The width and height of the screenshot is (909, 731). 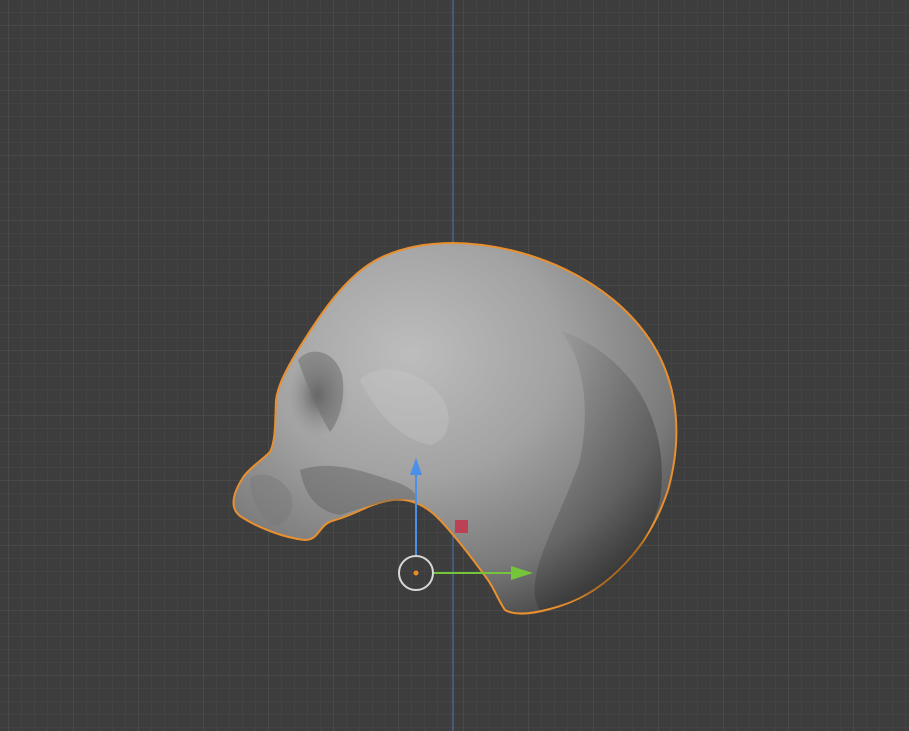 What do you see at coordinates (416, 573) in the screenshot?
I see `object-origin-icon` at bounding box center [416, 573].